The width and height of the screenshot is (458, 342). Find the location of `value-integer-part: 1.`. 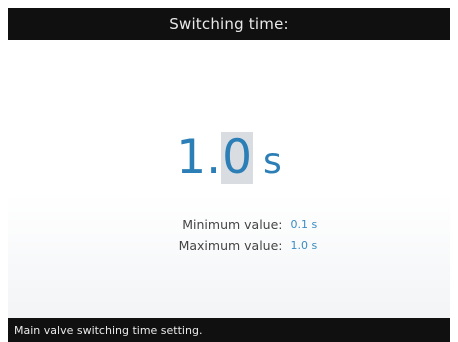

value-integer-part: 1. is located at coordinates (198, 157).